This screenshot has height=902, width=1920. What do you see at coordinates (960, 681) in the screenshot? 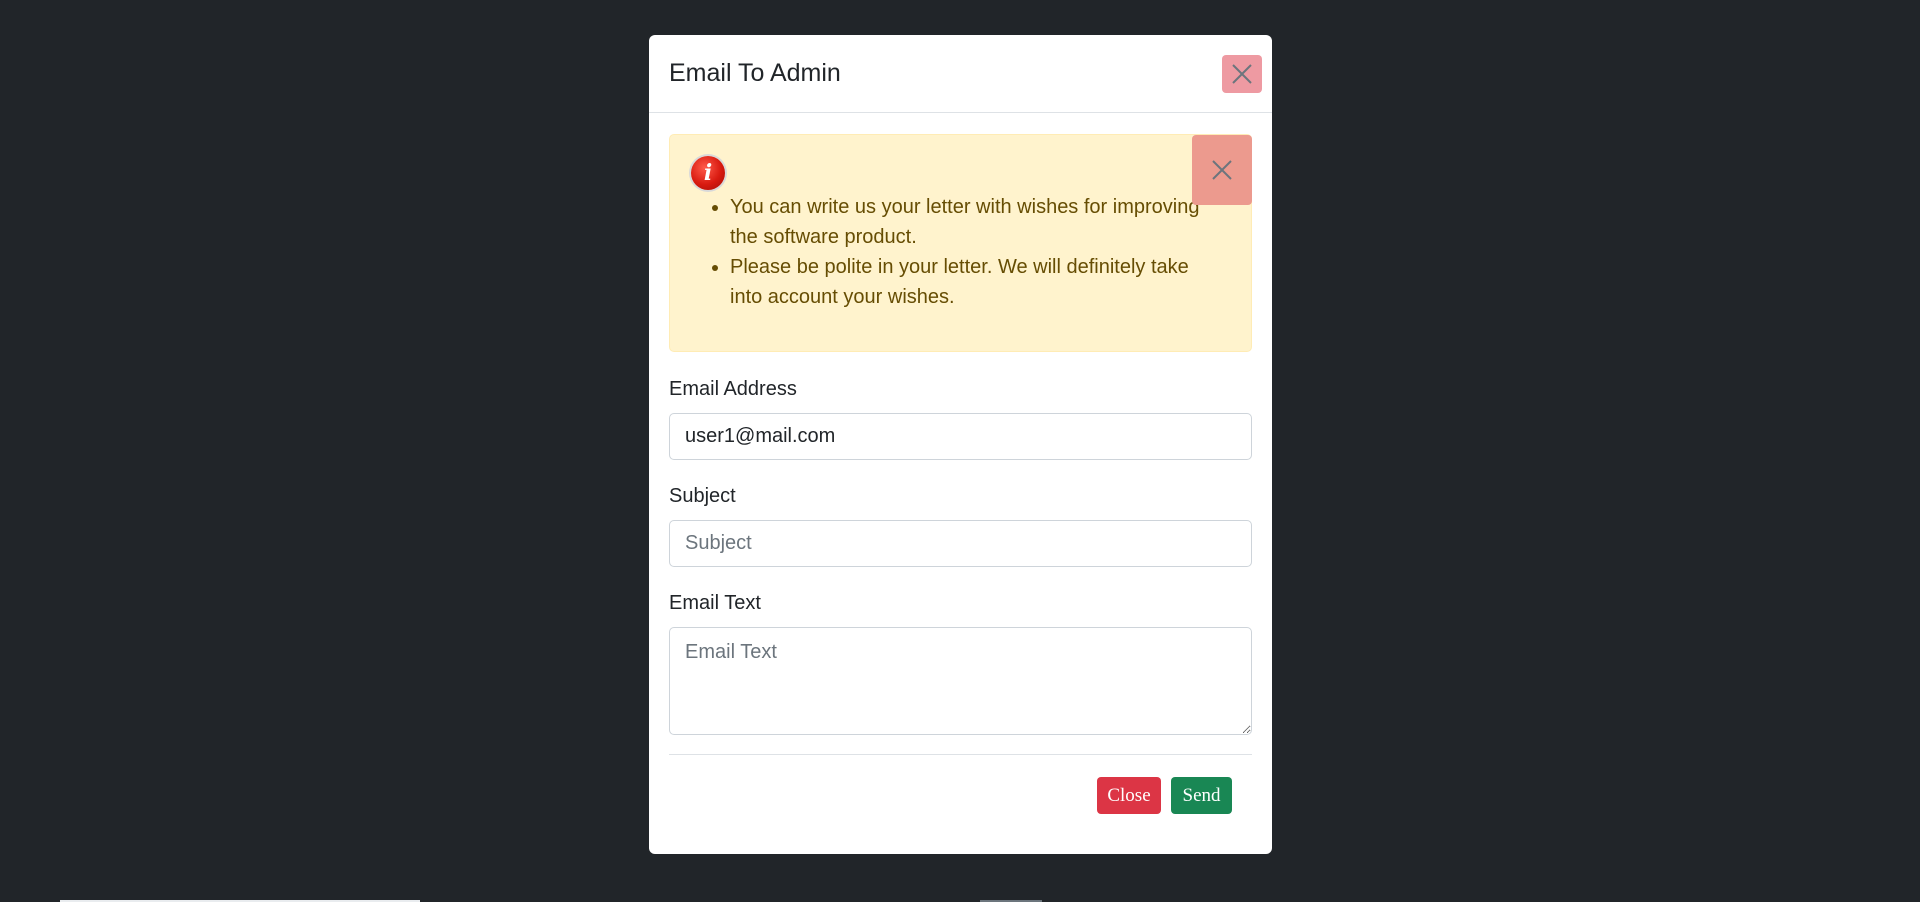
I see `email-text-textarea` at bounding box center [960, 681].